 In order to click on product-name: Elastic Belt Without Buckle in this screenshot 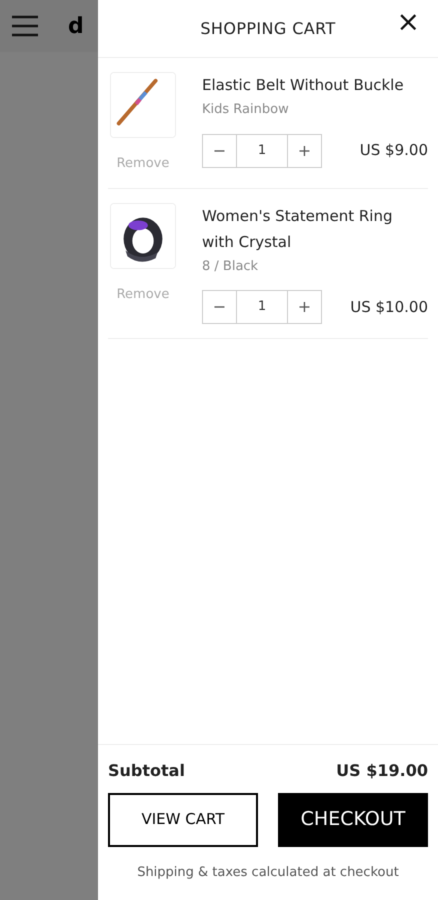, I will do `click(303, 85)`.